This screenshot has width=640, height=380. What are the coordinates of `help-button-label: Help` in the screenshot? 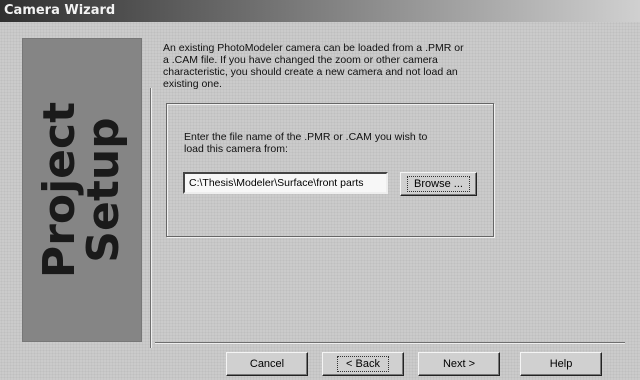 It's located at (561, 364).